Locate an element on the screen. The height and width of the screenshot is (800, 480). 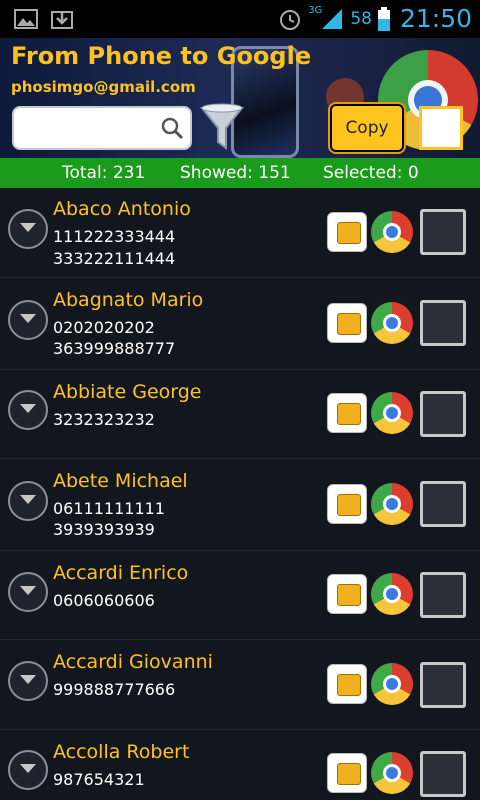
contact-phone: 06111111111 is located at coordinates (109, 508).